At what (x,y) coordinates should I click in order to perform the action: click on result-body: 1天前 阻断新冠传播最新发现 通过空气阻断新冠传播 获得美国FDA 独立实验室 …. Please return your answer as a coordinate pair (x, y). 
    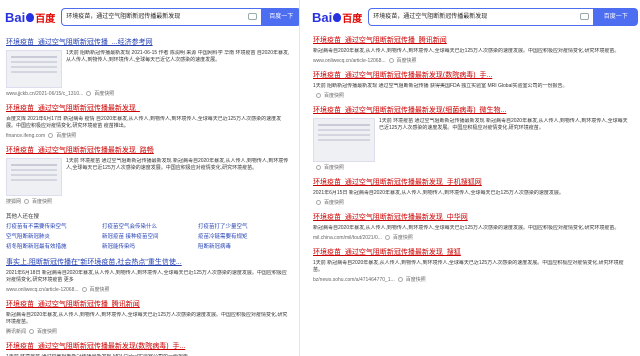
    Looking at the image, I should click on (472, 86).